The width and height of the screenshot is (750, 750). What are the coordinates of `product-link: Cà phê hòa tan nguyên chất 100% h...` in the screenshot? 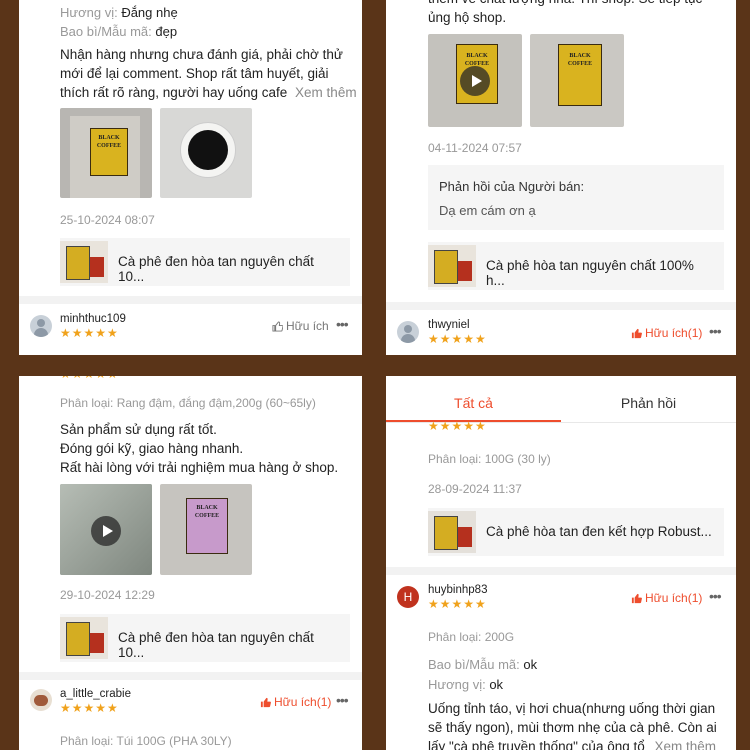 It's located at (576, 266).